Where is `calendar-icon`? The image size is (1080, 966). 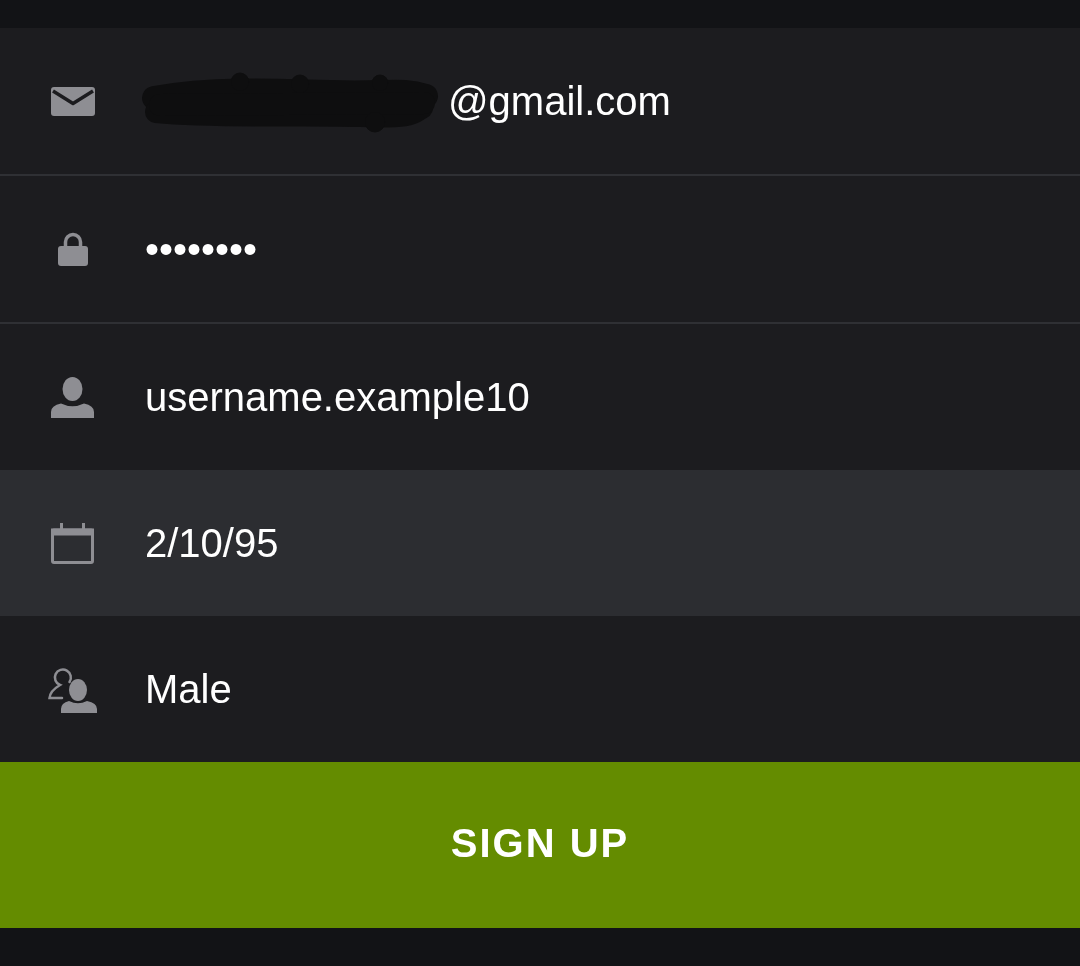
calendar-icon is located at coordinates (72, 543).